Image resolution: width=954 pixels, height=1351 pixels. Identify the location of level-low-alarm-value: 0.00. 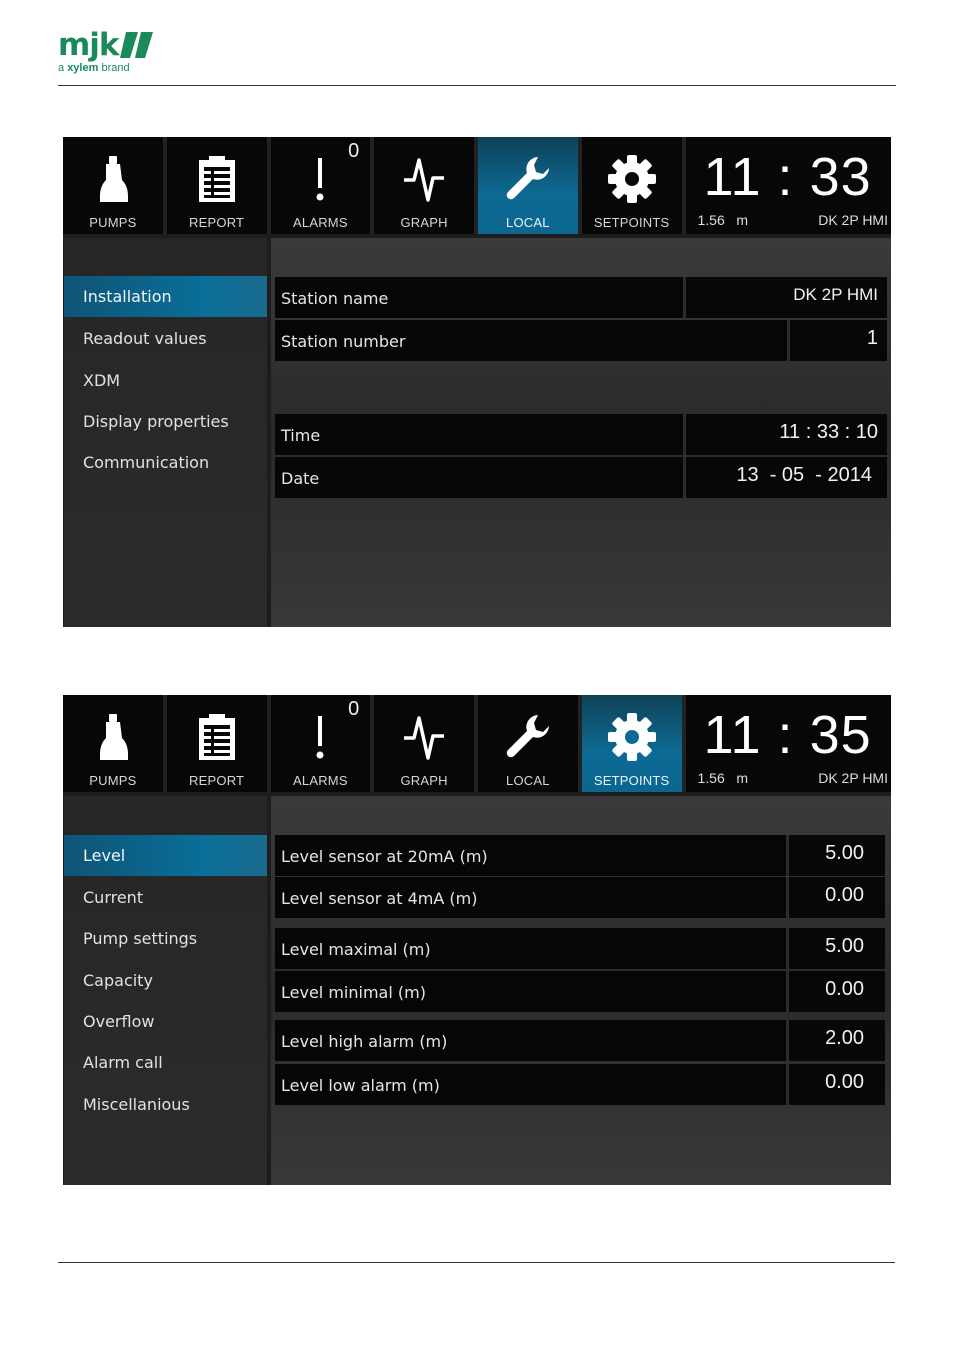
(844, 1082).